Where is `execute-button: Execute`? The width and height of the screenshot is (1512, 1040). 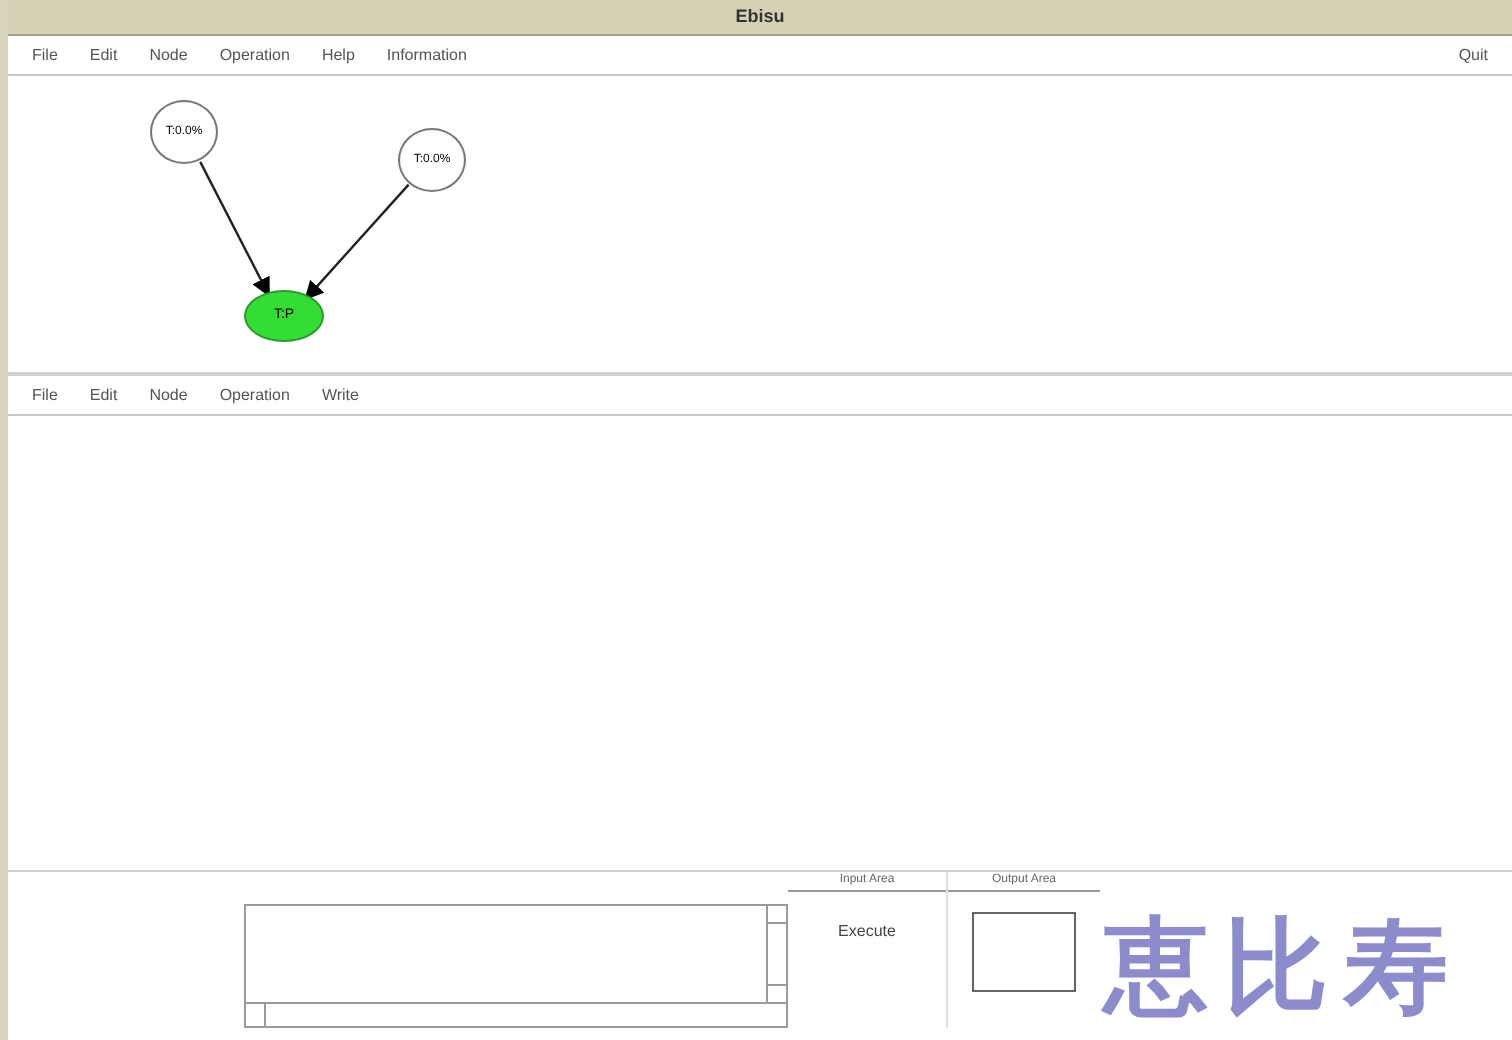
execute-button: Execute is located at coordinates (867, 932).